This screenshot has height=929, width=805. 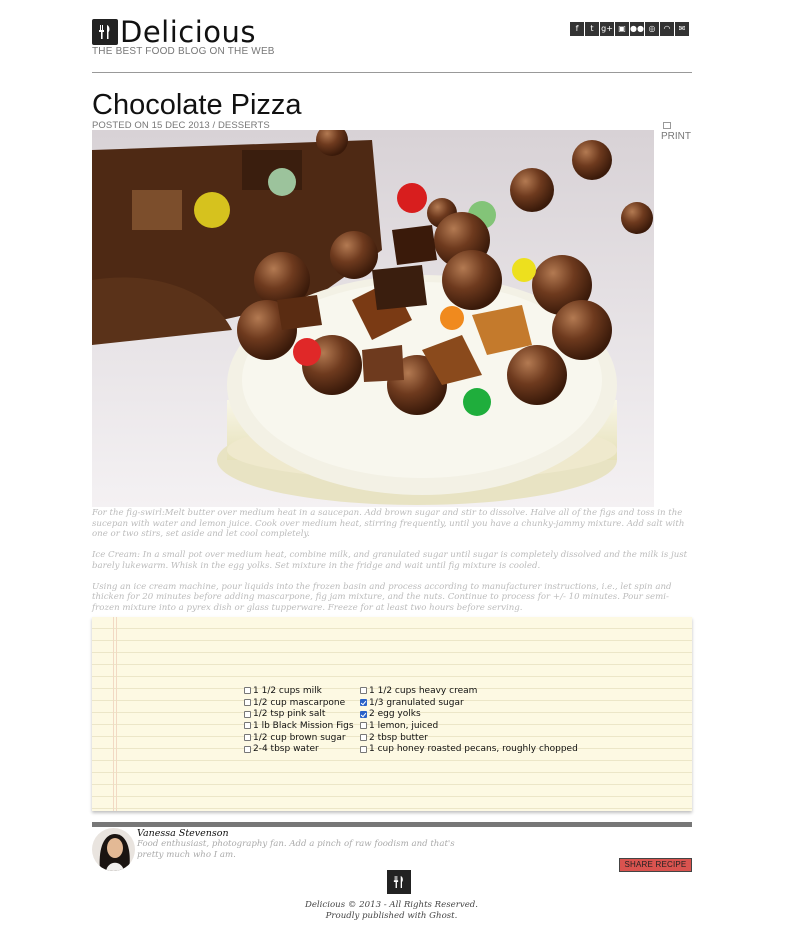 What do you see at coordinates (607, 29) in the screenshot?
I see `google-plus-icon: g+` at bounding box center [607, 29].